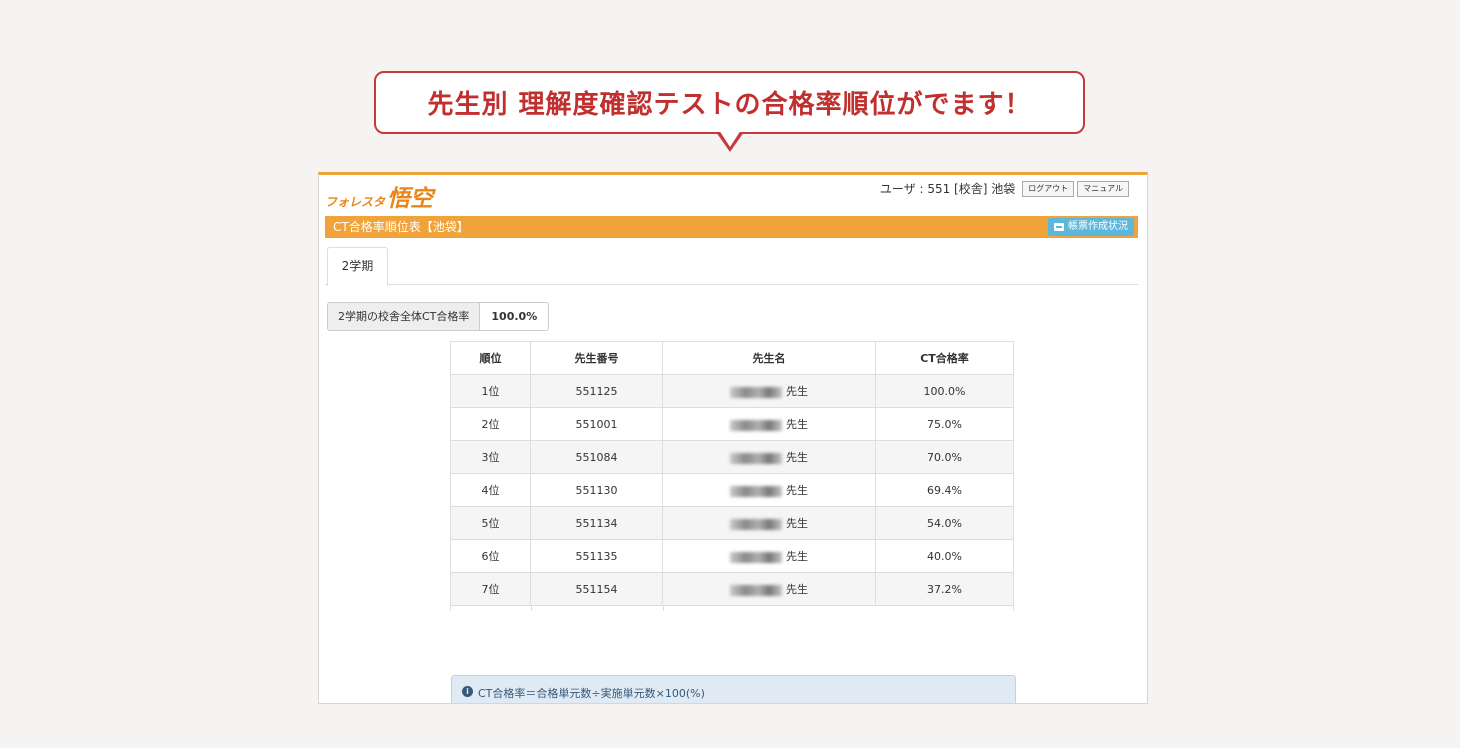 This screenshot has width=1460, height=748. I want to click on header-ct-rate: CT合格率, so click(944, 358).